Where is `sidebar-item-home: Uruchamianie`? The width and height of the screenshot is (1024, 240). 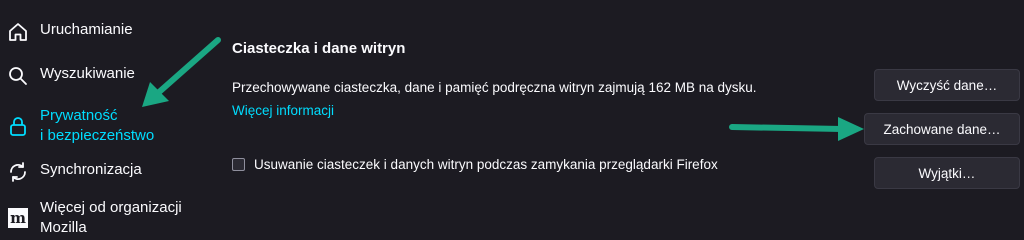 sidebar-item-home: Uruchamianie is located at coordinates (108, 32).